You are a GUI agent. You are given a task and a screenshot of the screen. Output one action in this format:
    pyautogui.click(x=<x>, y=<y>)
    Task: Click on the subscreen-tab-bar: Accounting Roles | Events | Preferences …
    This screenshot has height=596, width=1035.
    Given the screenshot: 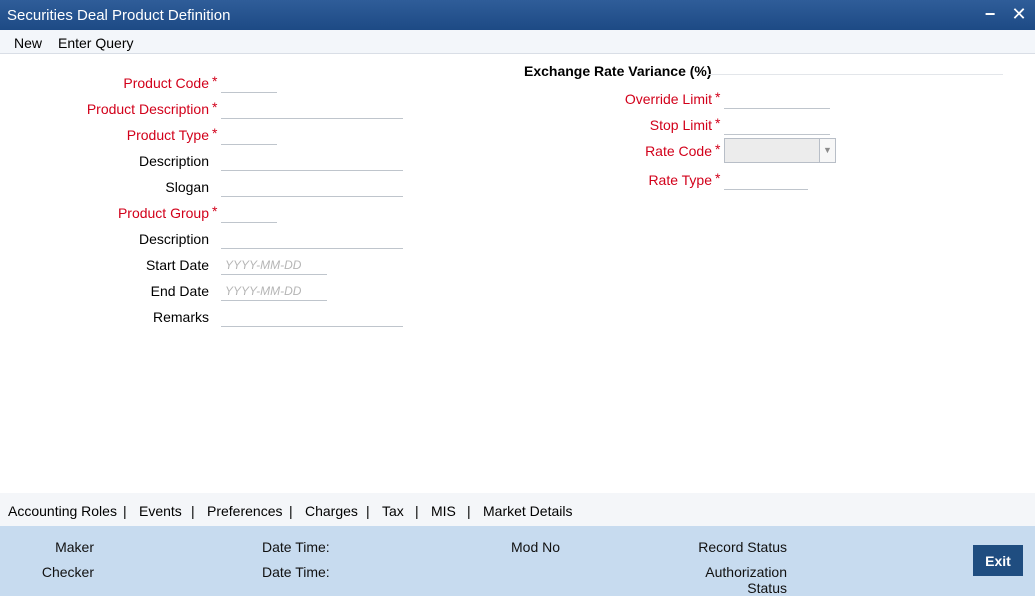 What is the action you would take?
    pyautogui.click(x=517, y=509)
    